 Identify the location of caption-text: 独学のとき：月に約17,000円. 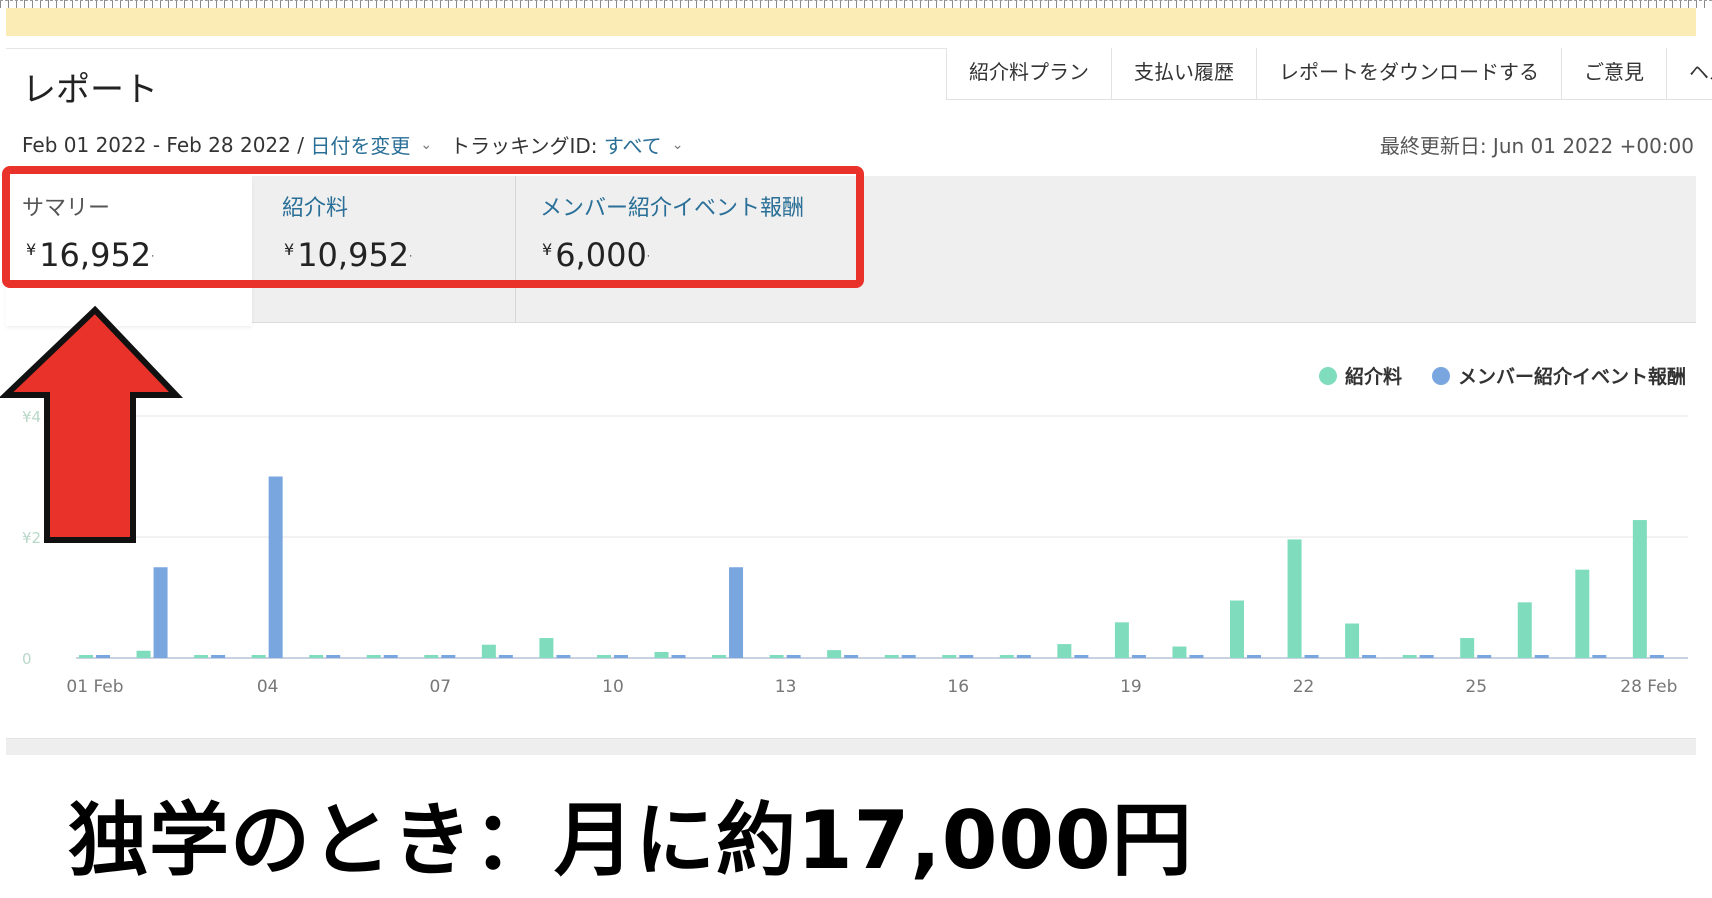
(630, 840).